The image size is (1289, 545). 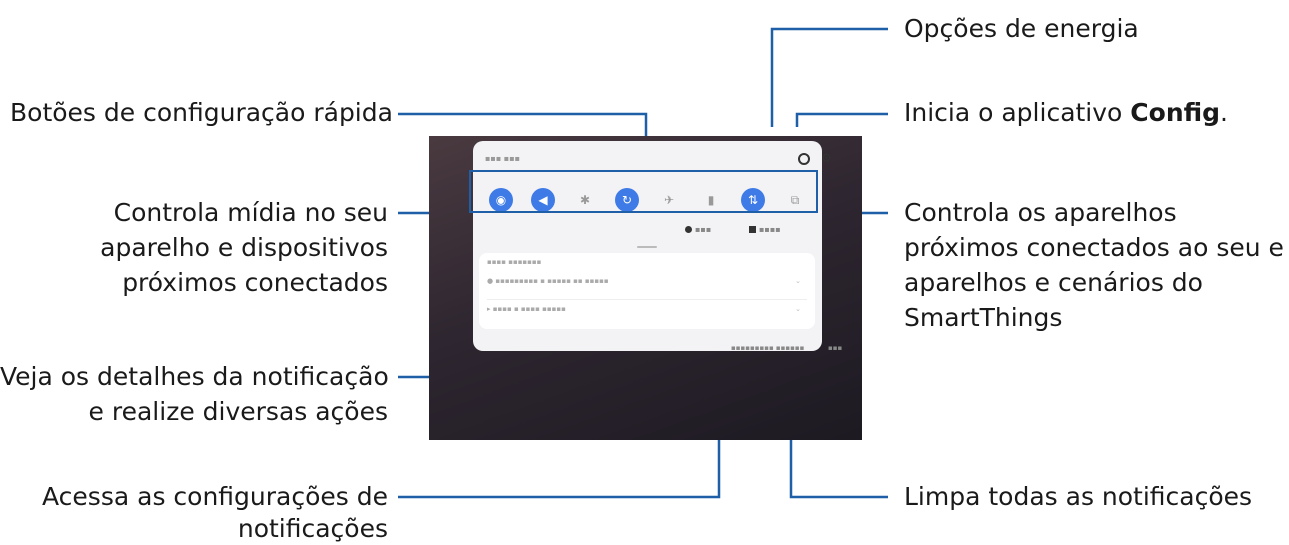 I want to click on divider, so click(x=647, y=299).